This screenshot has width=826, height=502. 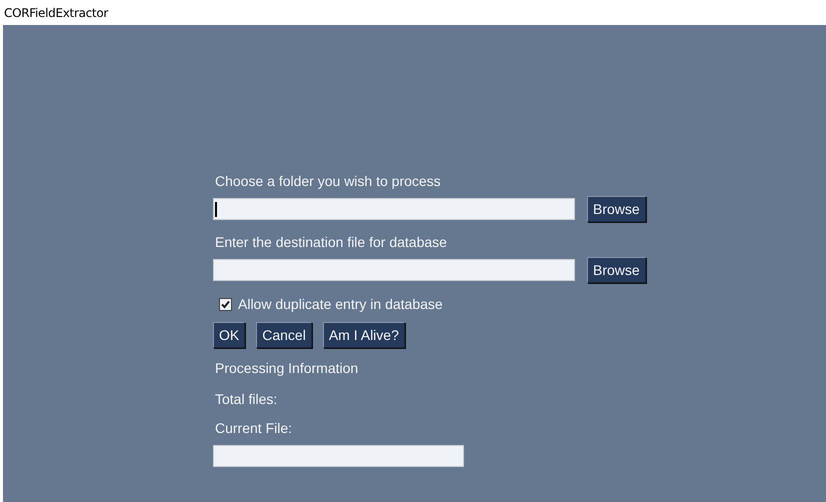 I want to click on section-heading: Processing Information, so click(x=287, y=368).